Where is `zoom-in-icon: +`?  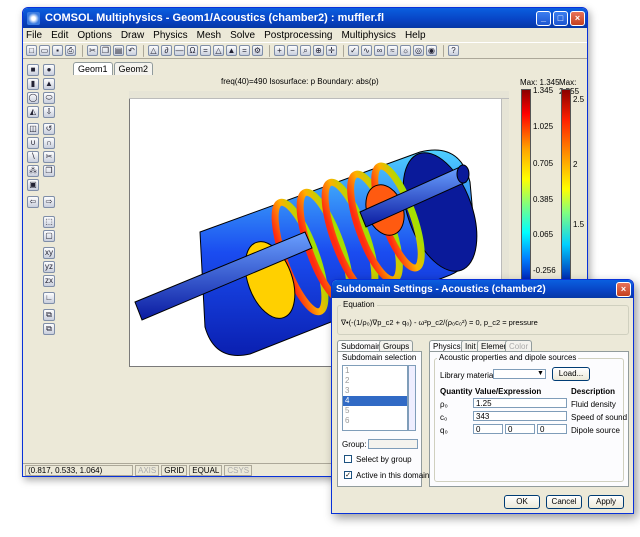 zoom-in-icon: + is located at coordinates (279, 50).